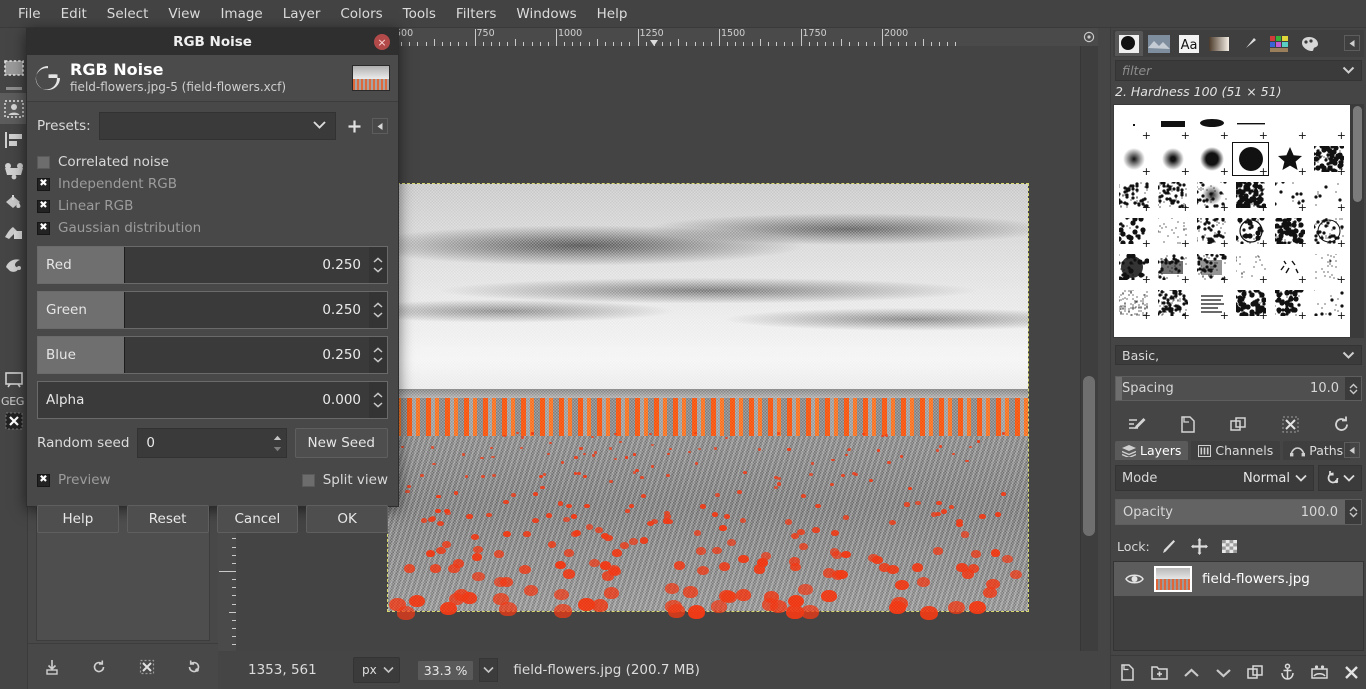  I want to click on brush-filter-input: filter, so click(1238, 70).